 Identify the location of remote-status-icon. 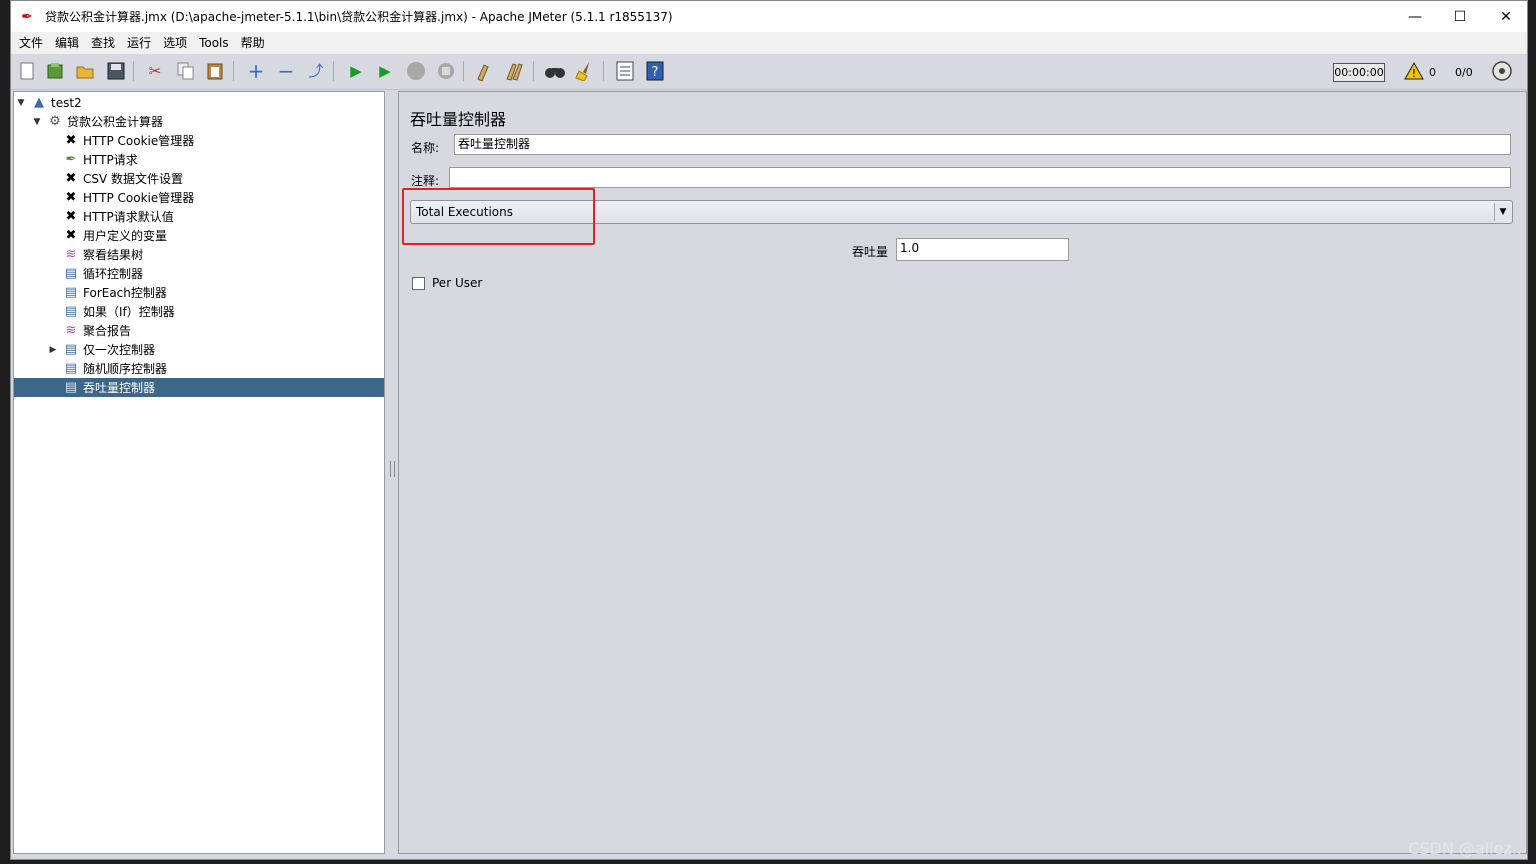
(1502, 71).